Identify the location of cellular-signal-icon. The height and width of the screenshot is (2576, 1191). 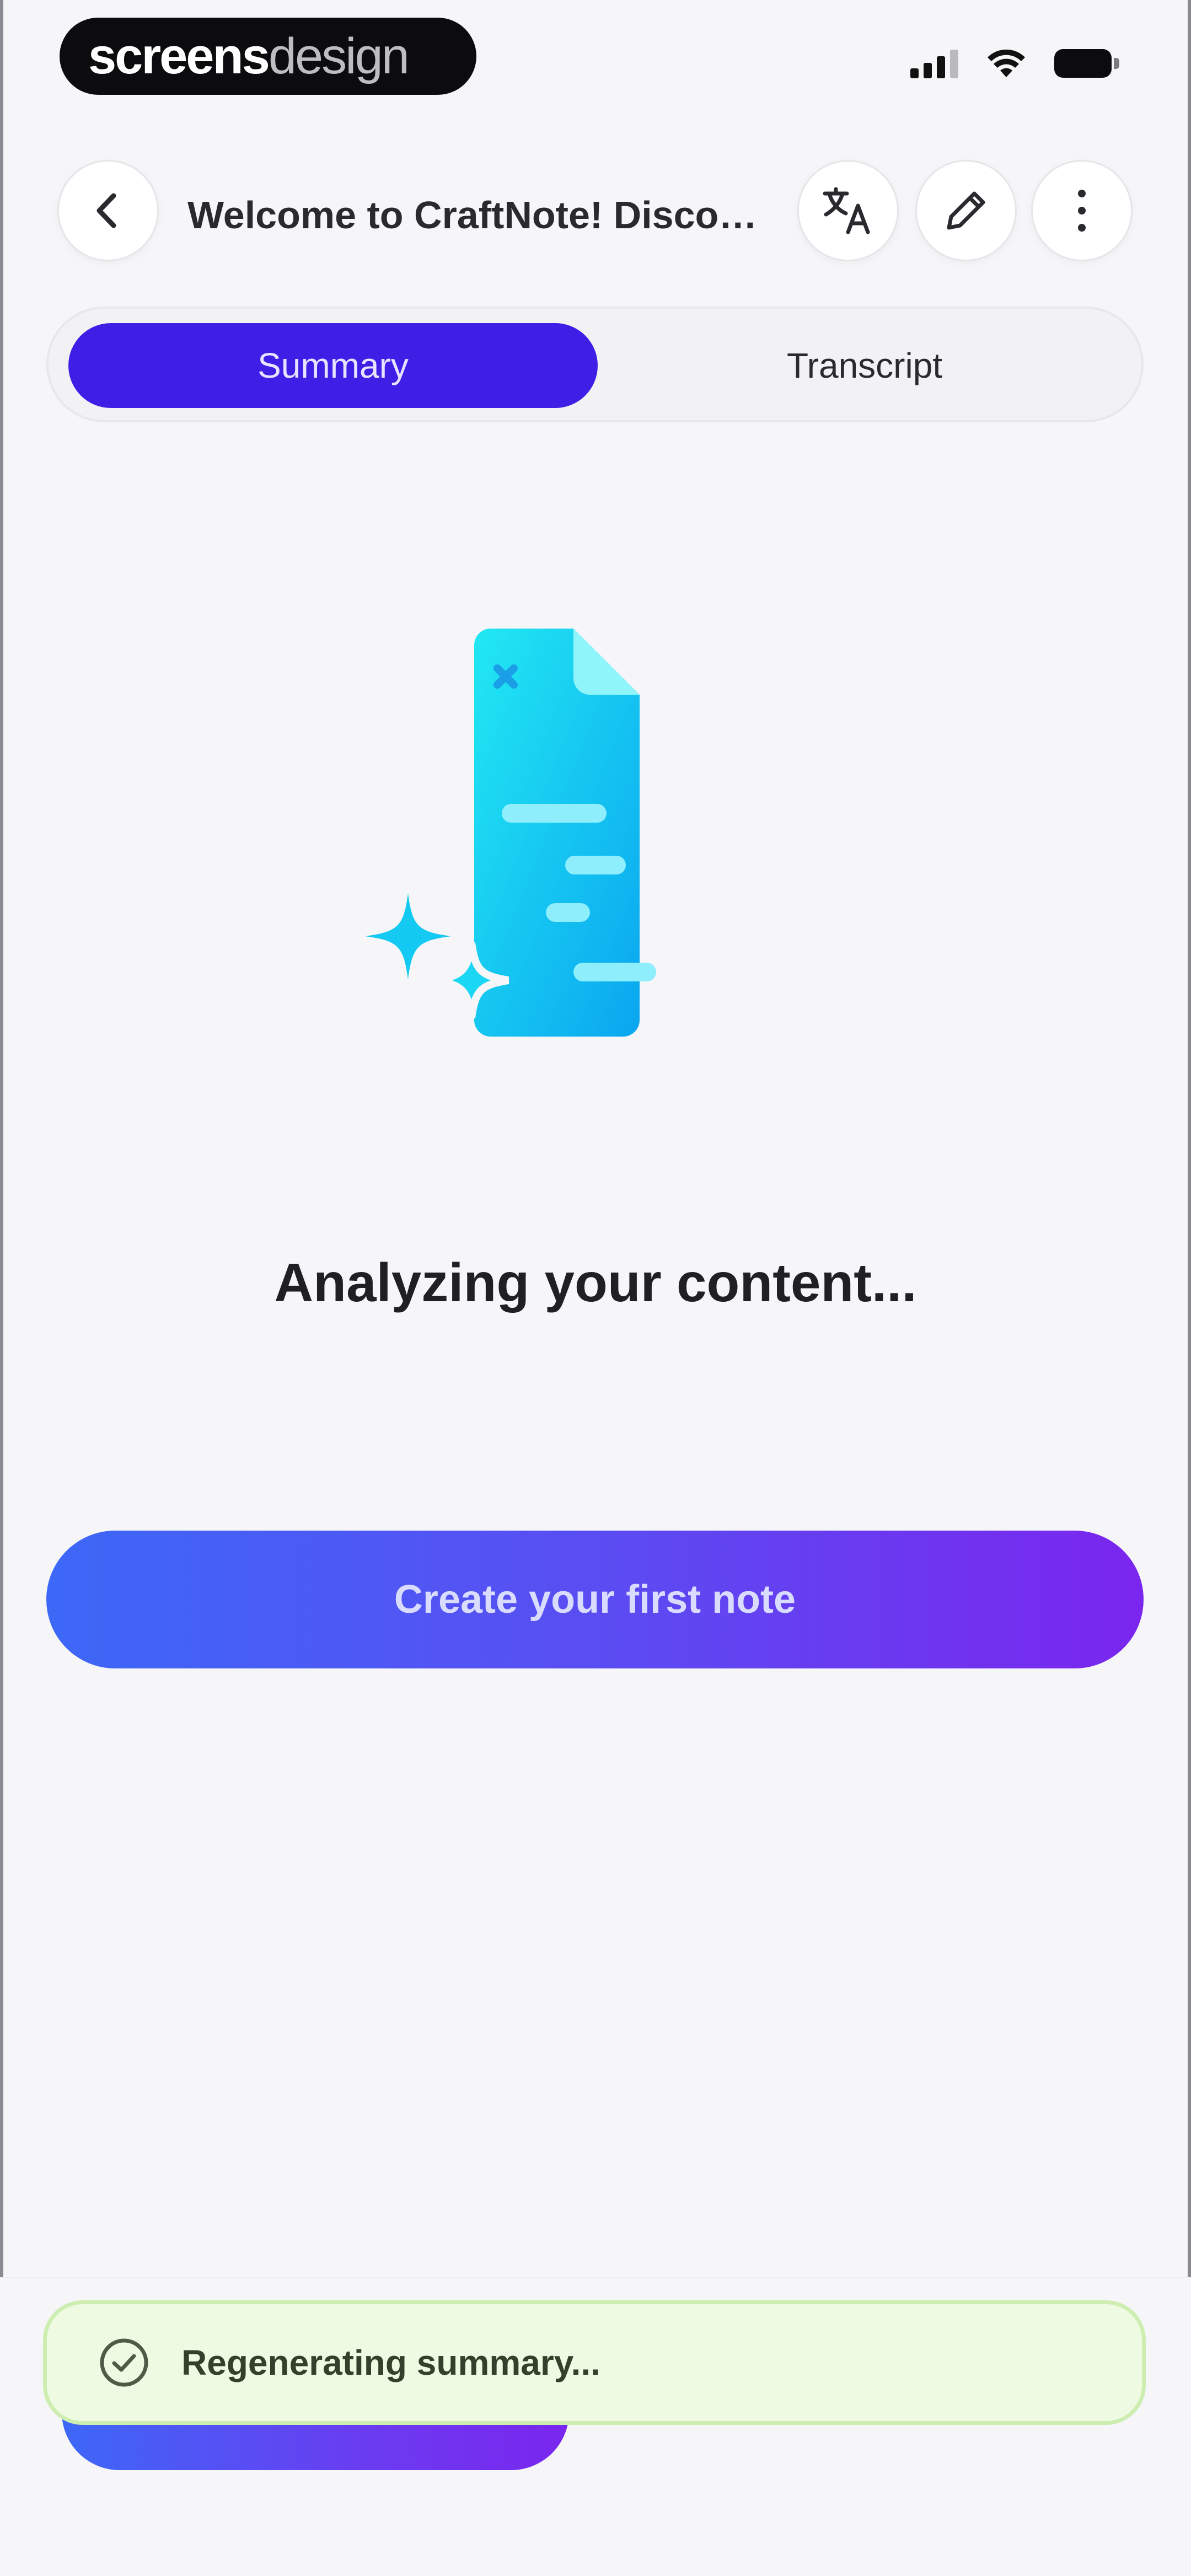
(934, 63).